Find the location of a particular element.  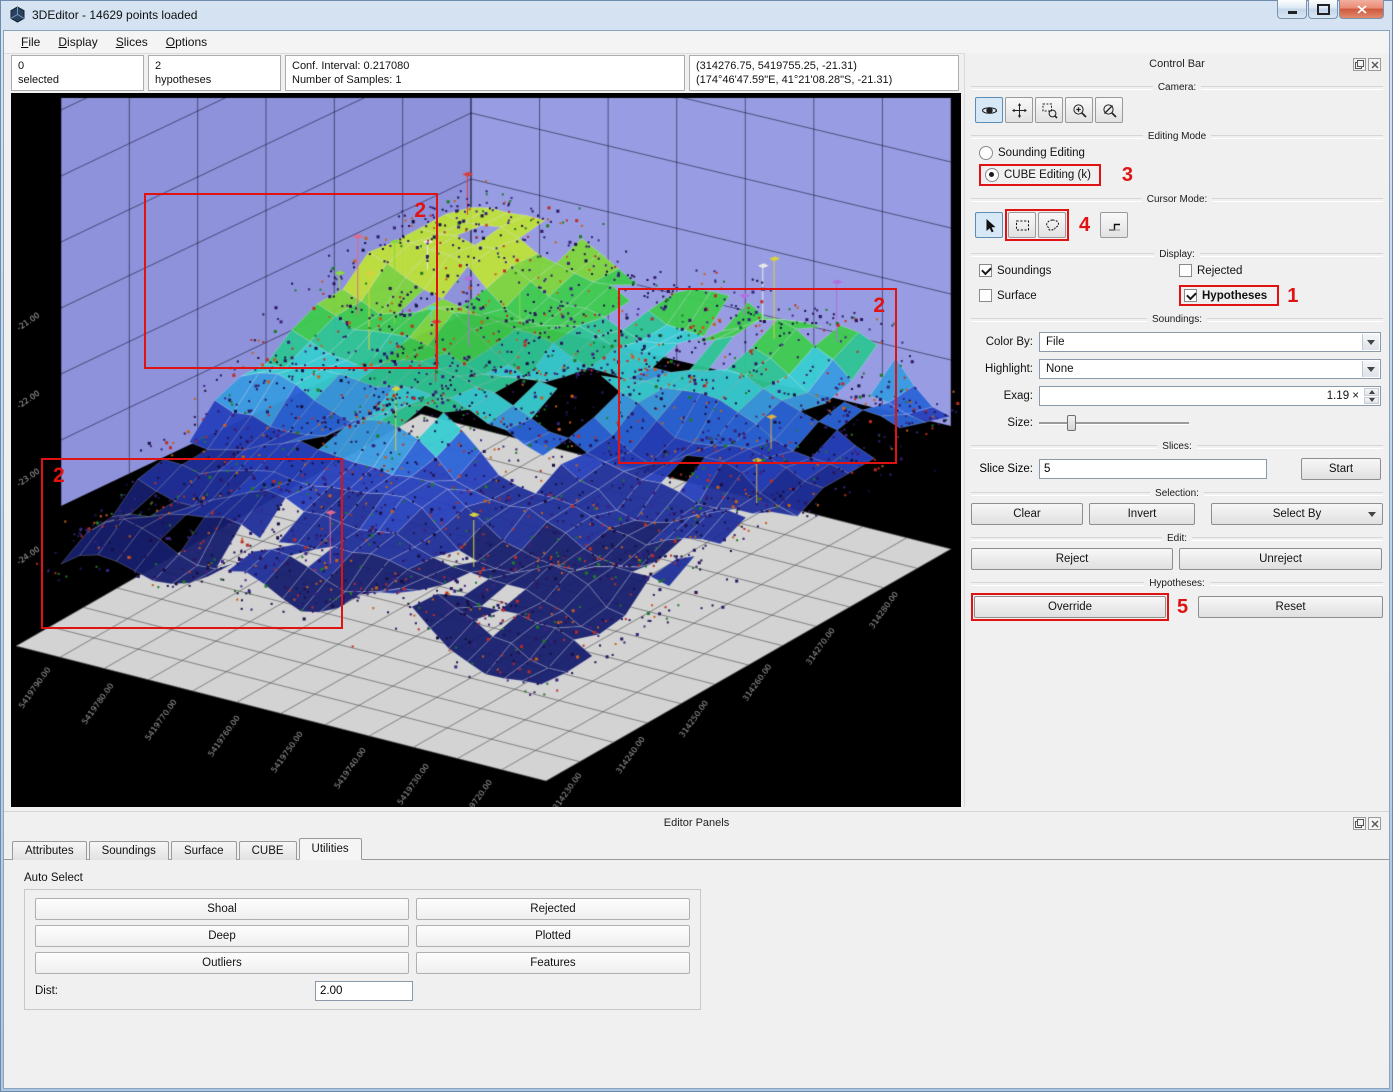

control-bar-header: Control Bar is located at coordinates (1177, 65).